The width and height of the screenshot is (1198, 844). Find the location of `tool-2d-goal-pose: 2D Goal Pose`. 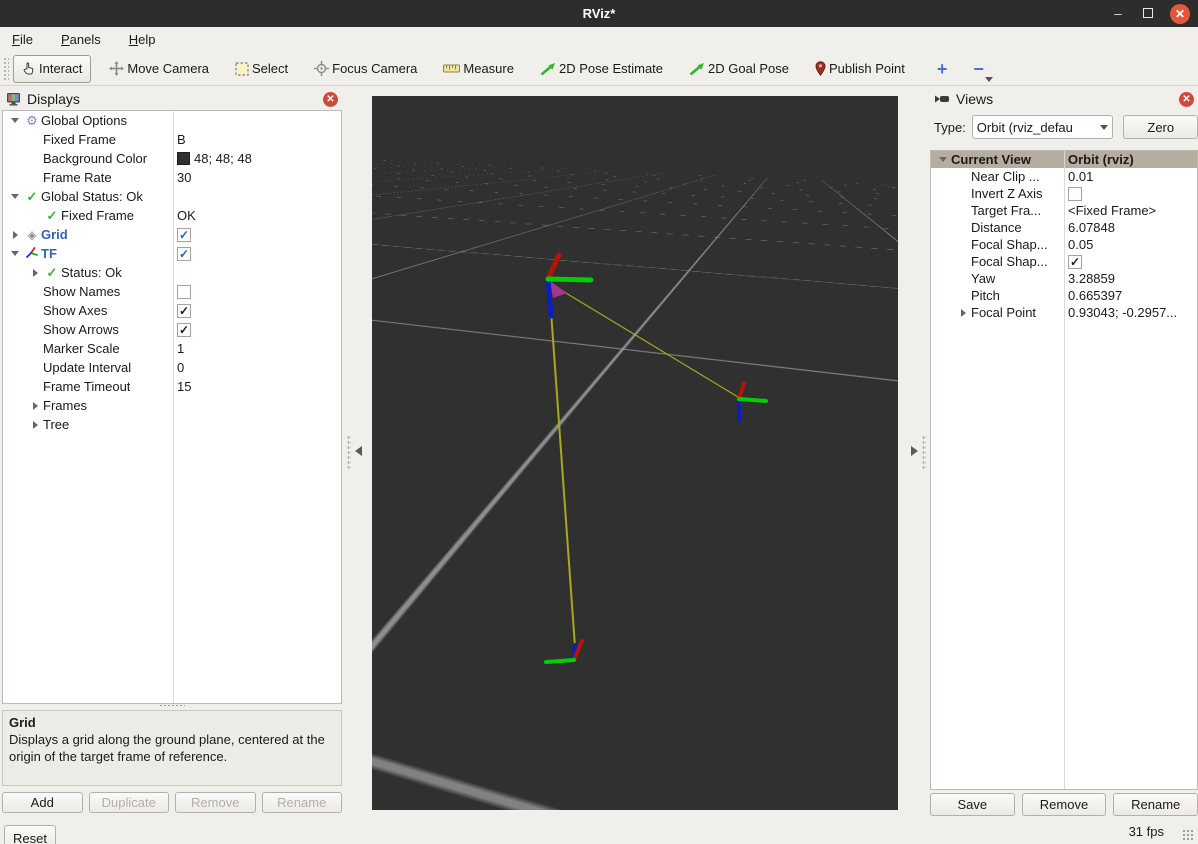

tool-2d-goal-pose: 2D Goal Pose is located at coordinates (739, 69).